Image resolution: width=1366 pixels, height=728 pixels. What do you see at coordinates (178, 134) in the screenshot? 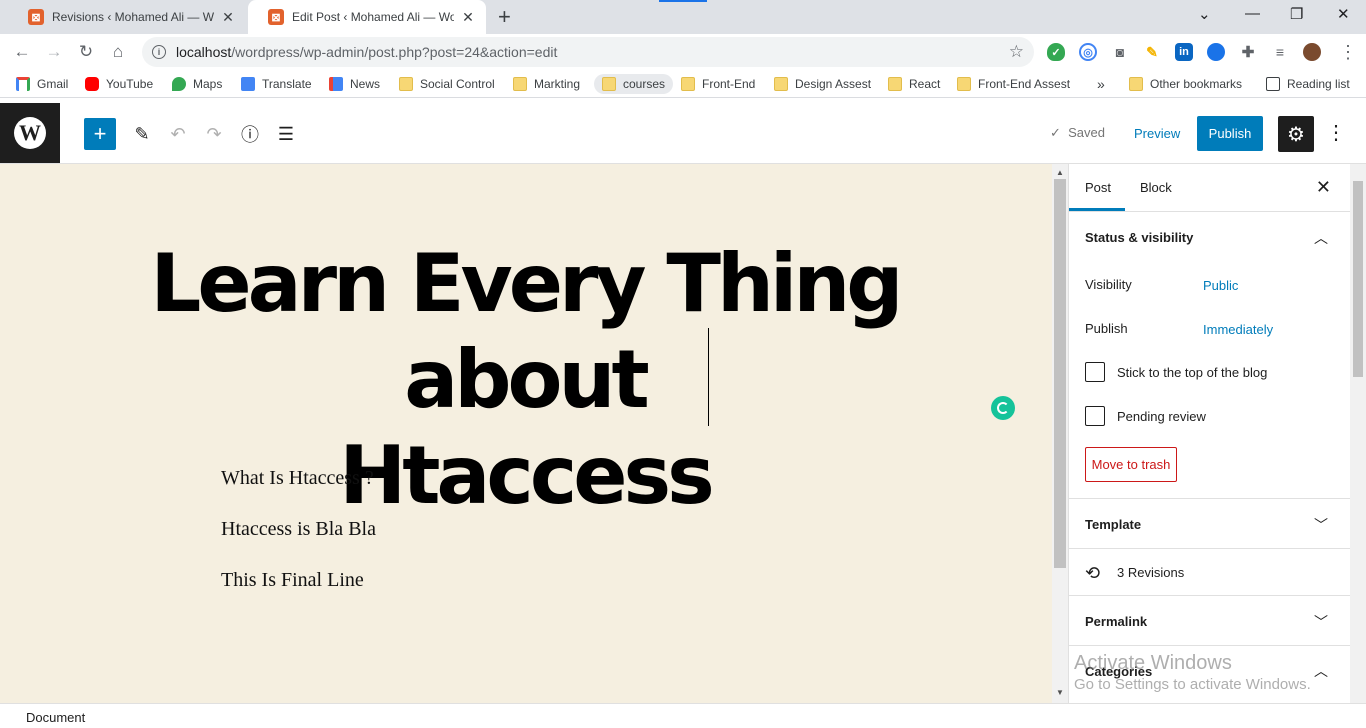
I see `undo-icon: ↶` at bounding box center [178, 134].